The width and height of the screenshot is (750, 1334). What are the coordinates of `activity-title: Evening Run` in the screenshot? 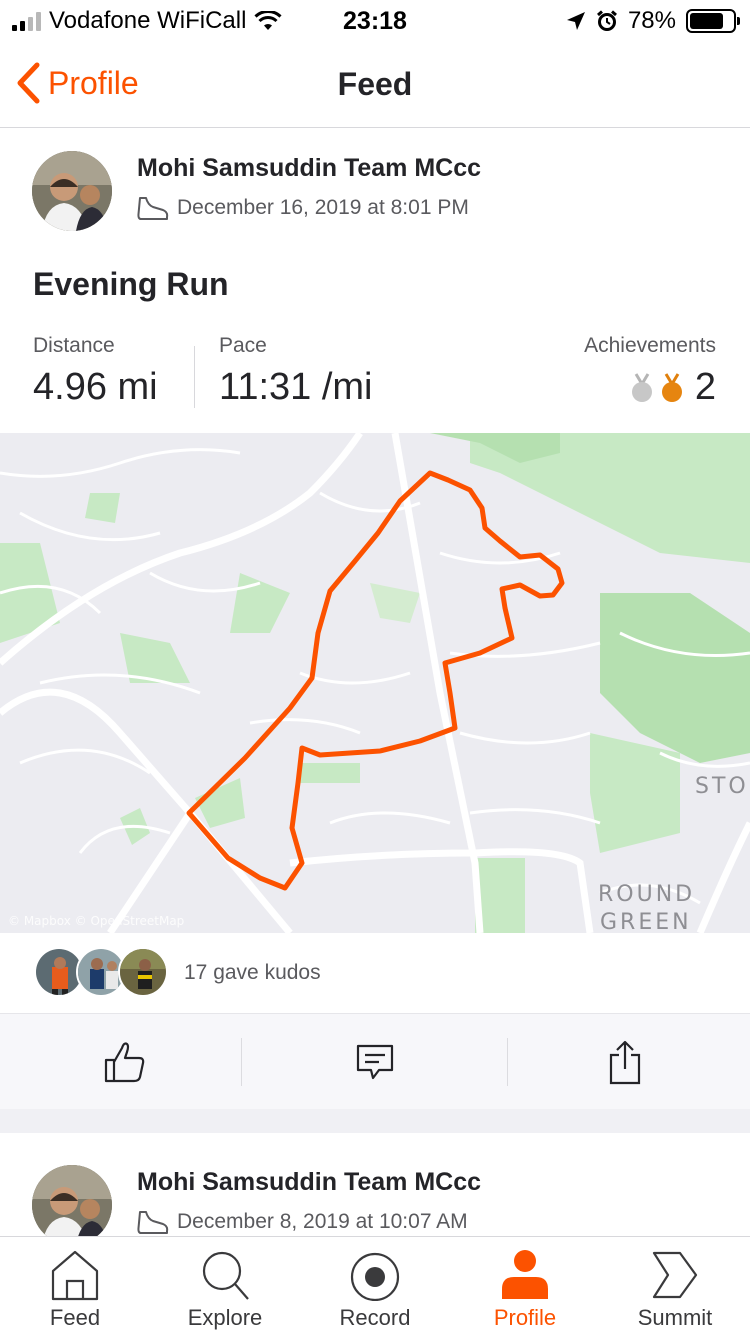 It's located at (131, 284).